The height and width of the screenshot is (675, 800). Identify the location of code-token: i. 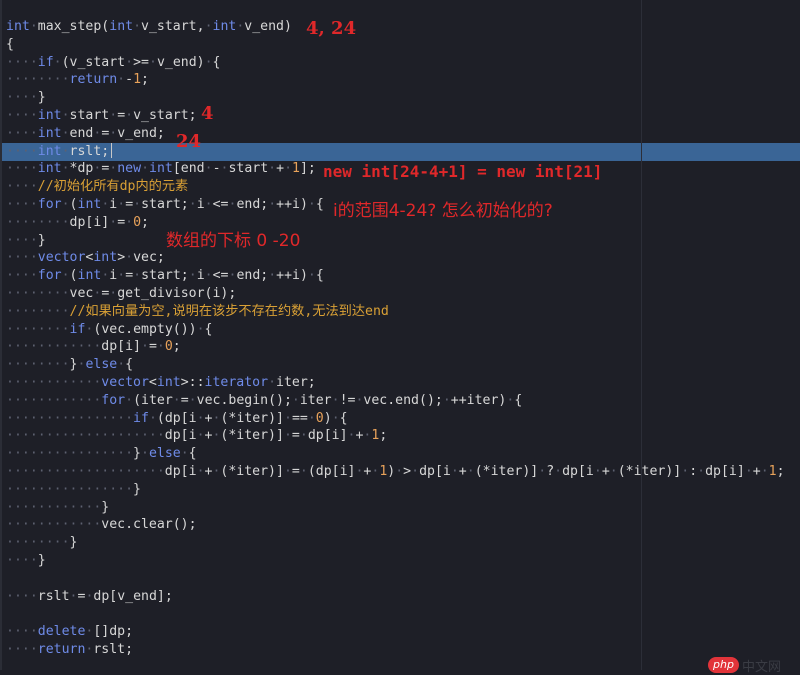
(200, 204).